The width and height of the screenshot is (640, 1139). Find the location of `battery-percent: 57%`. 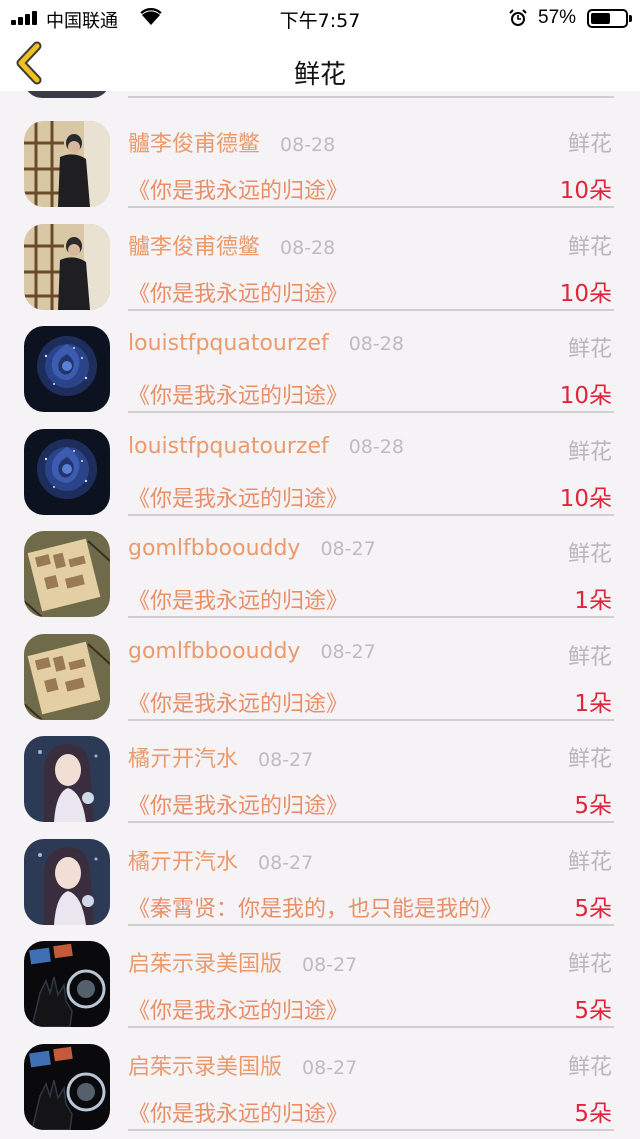

battery-percent: 57% is located at coordinates (557, 17).